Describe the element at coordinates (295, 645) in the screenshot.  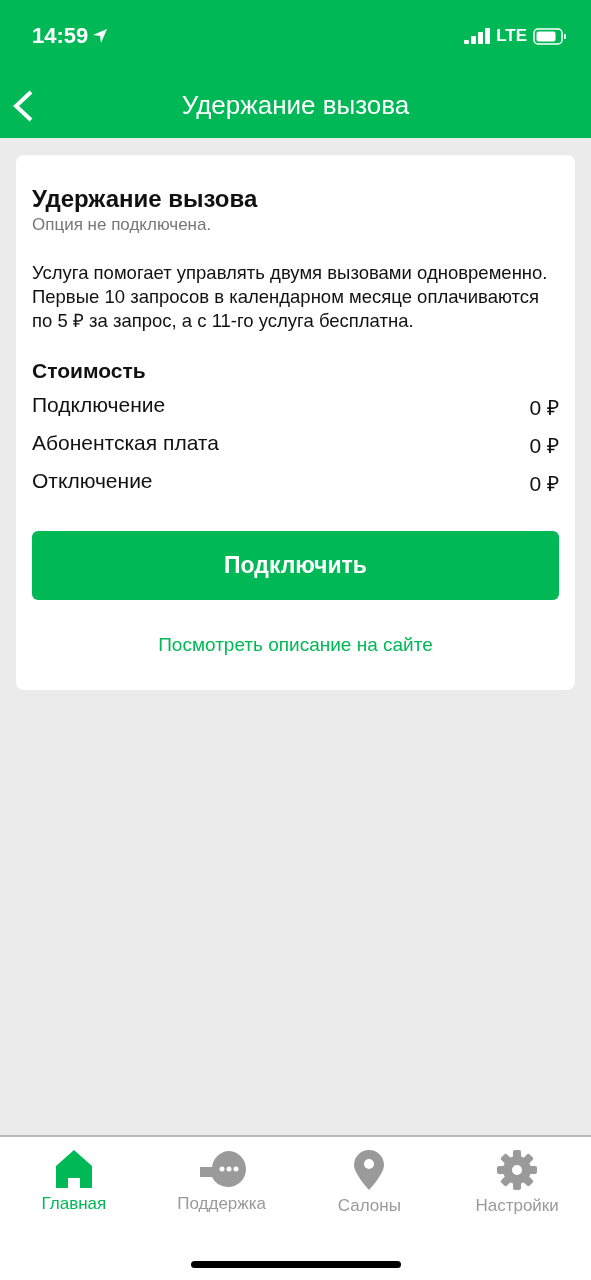
I see `website-link: Посмотреть описание на сайте` at that location.